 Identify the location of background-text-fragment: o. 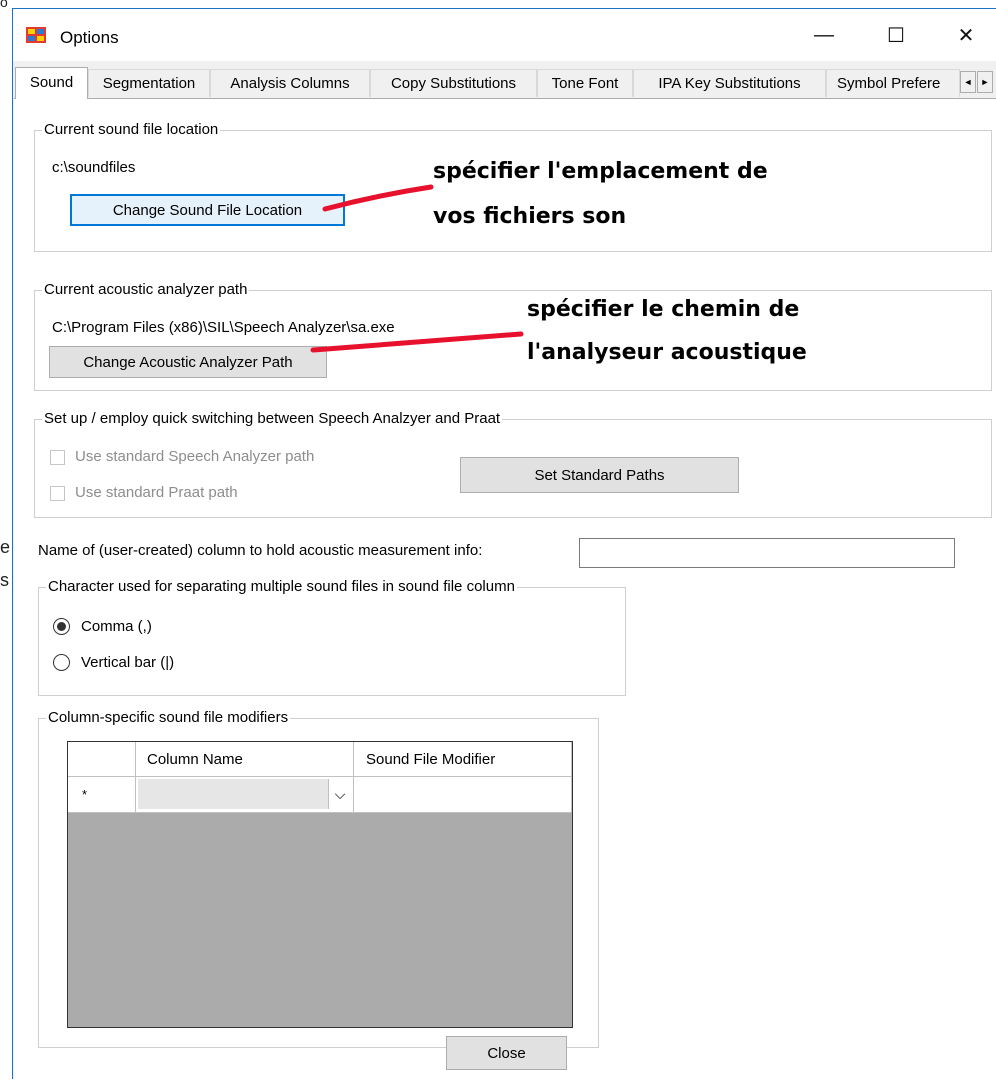
(4, 5).